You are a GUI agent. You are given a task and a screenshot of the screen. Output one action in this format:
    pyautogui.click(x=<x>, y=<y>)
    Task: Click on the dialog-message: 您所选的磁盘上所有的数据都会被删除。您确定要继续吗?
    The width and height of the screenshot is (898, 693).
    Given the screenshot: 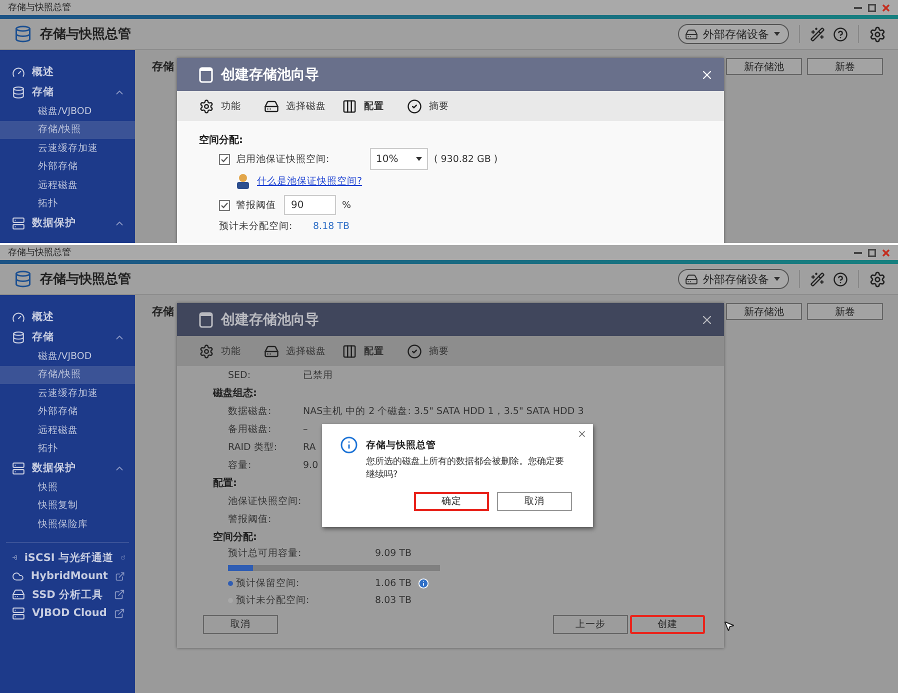 What is the action you would take?
    pyautogui.click(x=465, y=469)
    